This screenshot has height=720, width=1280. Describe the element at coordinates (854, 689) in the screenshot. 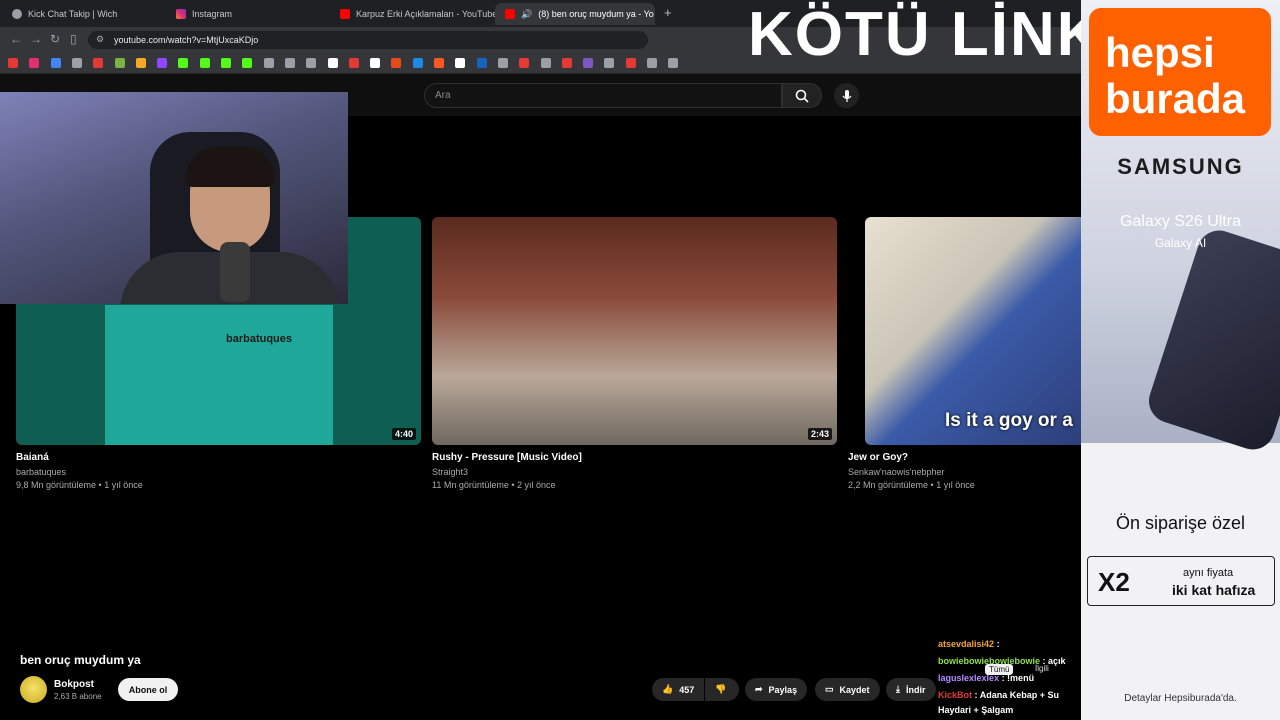

I see `save-label: Kaydet` at that location.